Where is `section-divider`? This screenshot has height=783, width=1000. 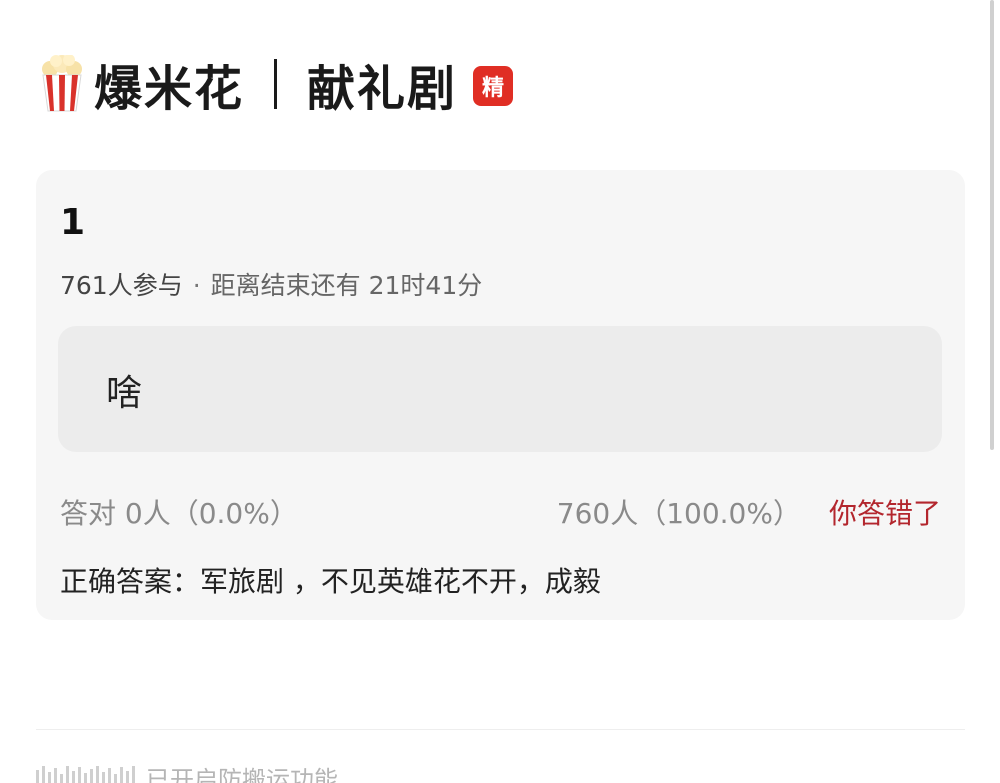
section-divider is located at coordinates (500, 729).